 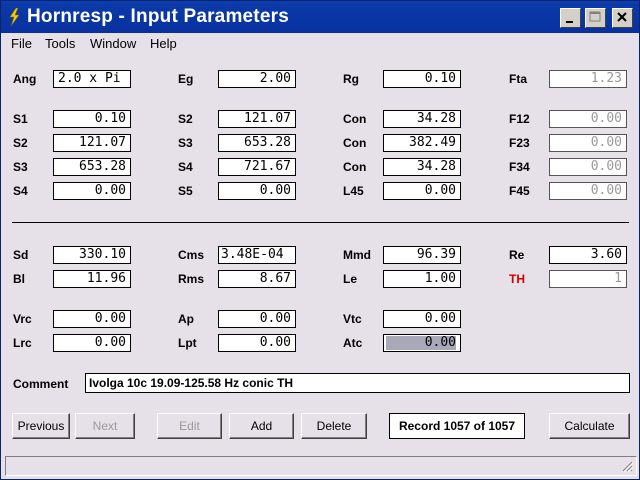 What do you see at coordinates (25, 79) in the screenshot?
I see `label-ang: Ang` at bounding box center [25, 79].